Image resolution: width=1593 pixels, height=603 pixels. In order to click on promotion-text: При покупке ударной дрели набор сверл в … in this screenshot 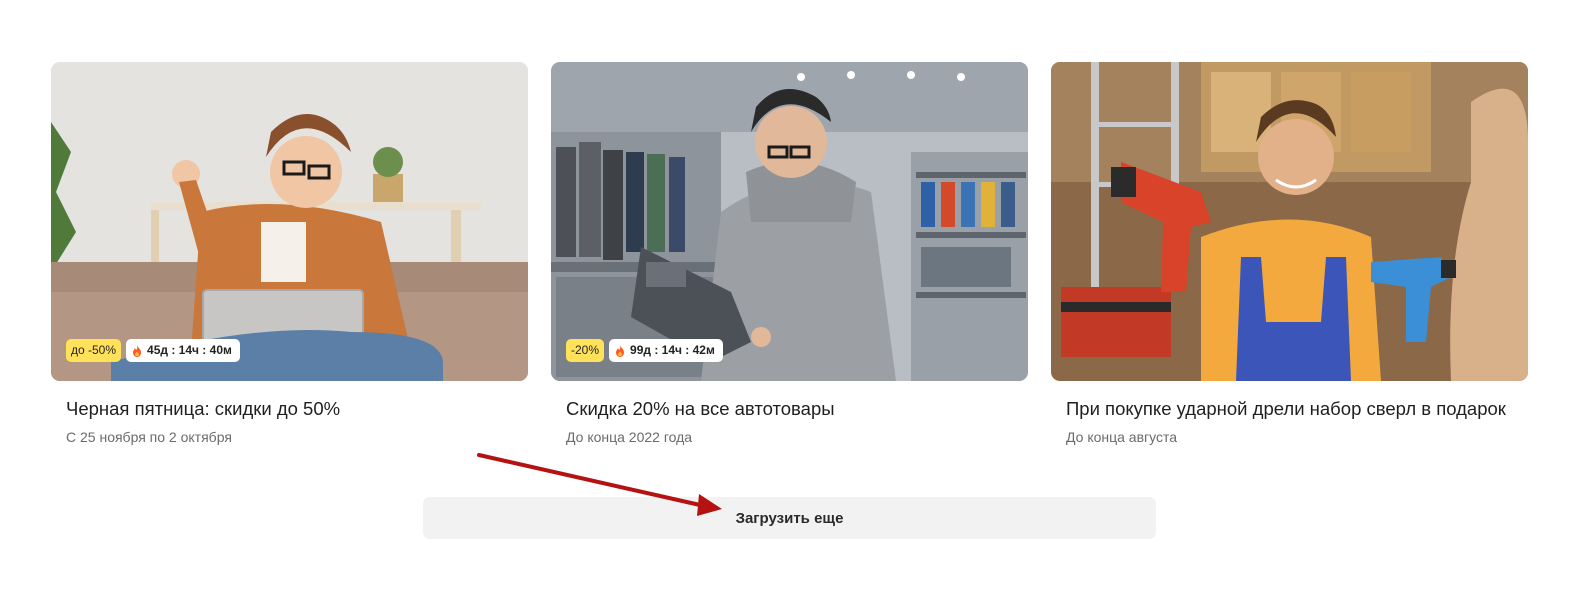, I will do `click(1289, 413)`.